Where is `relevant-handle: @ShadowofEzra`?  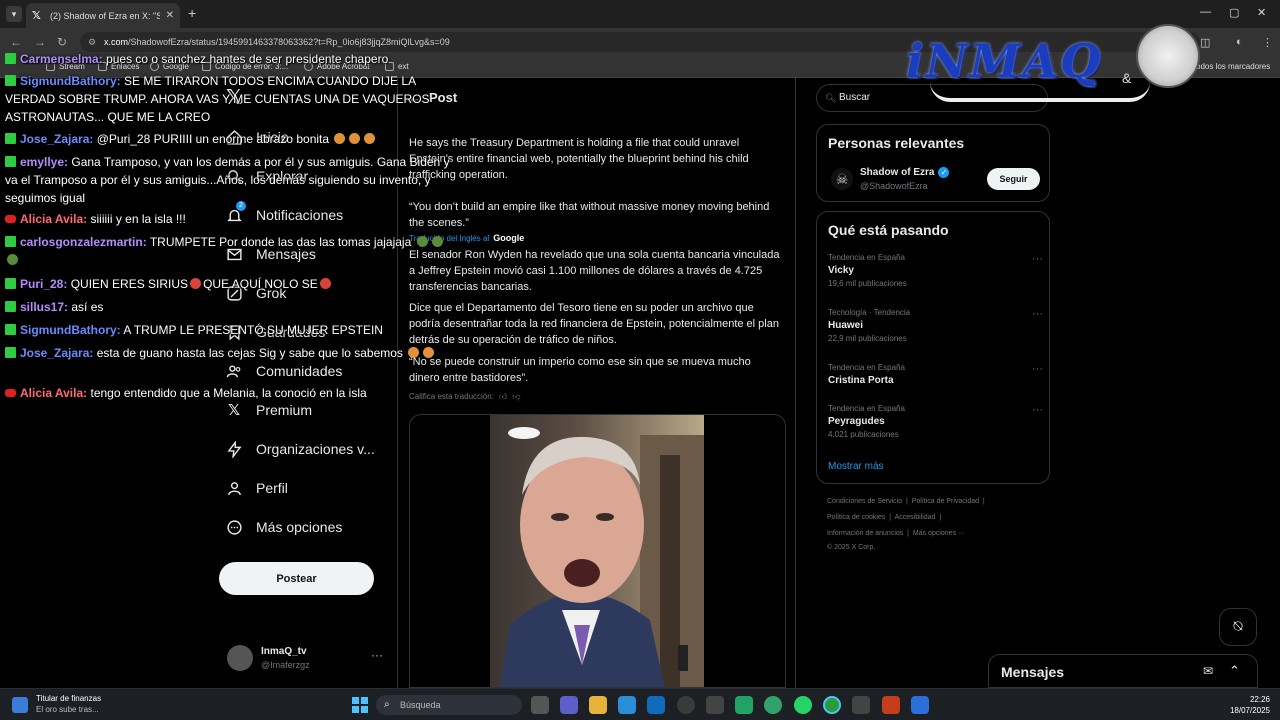
relevant-handle: @ShadowofEzra is located at coordinates (894, 186).